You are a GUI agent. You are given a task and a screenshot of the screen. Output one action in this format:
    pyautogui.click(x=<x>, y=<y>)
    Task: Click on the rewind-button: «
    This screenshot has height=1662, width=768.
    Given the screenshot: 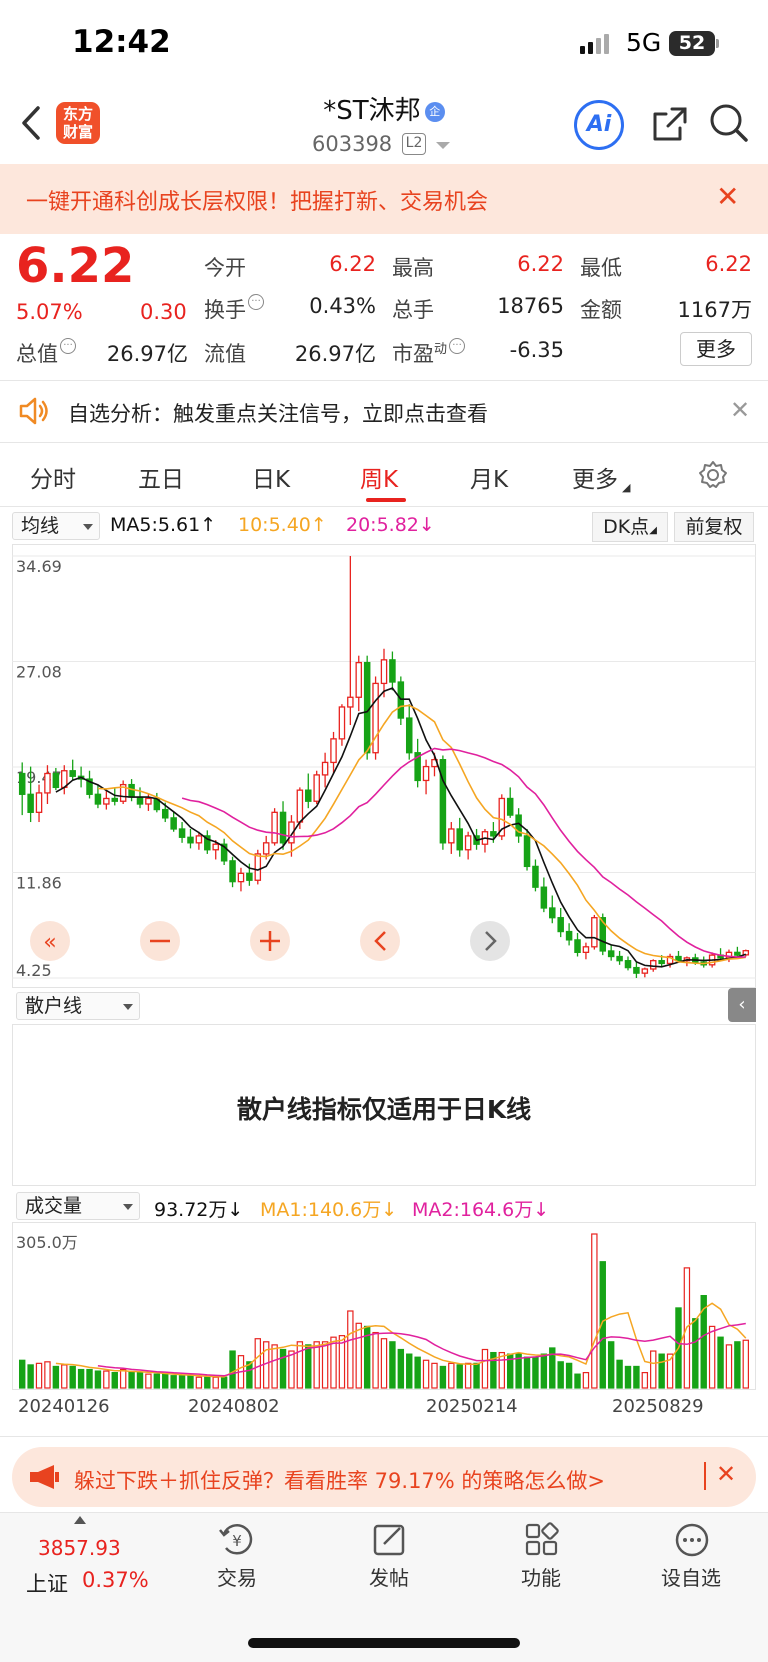 What is the action you would take?
    pyautogui.click(x=50, y=941)
    